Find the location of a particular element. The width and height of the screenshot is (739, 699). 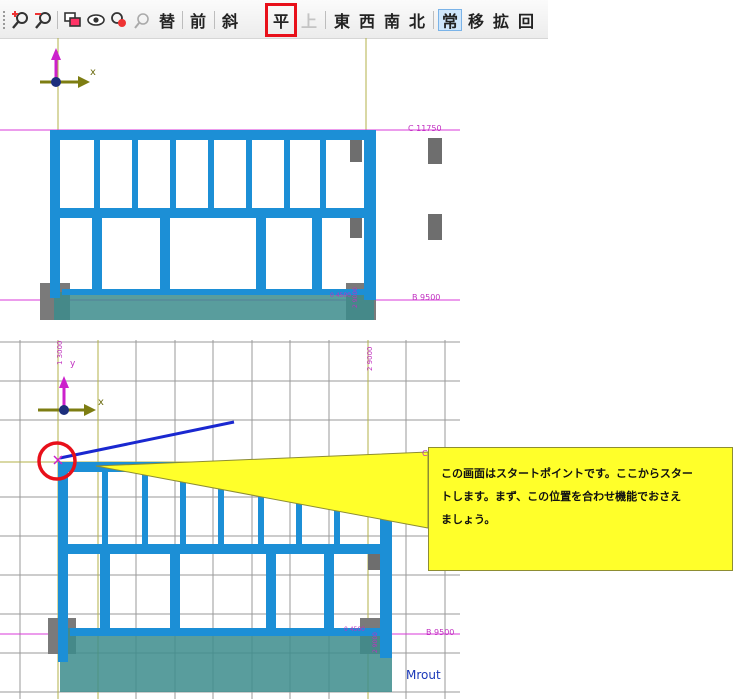

top-grid-c-label: C 11750 is located at coordinates (425, 128).